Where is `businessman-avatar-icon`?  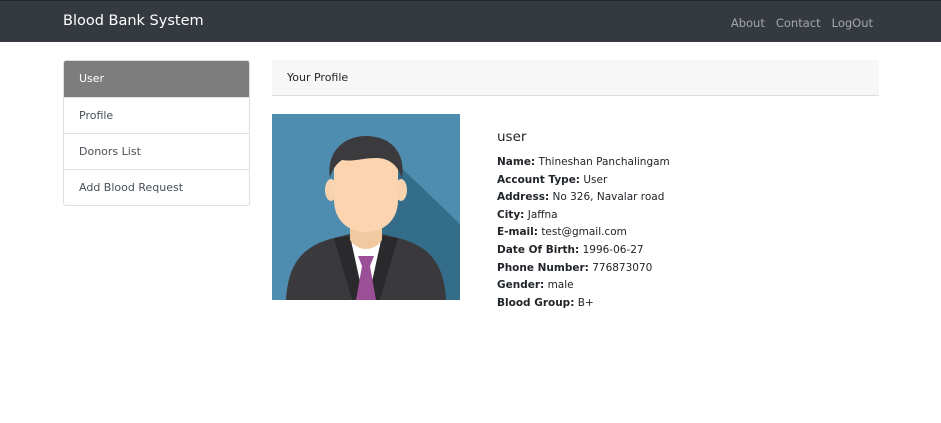
businessman-avatar-icon is located at coordinates (366, 207).